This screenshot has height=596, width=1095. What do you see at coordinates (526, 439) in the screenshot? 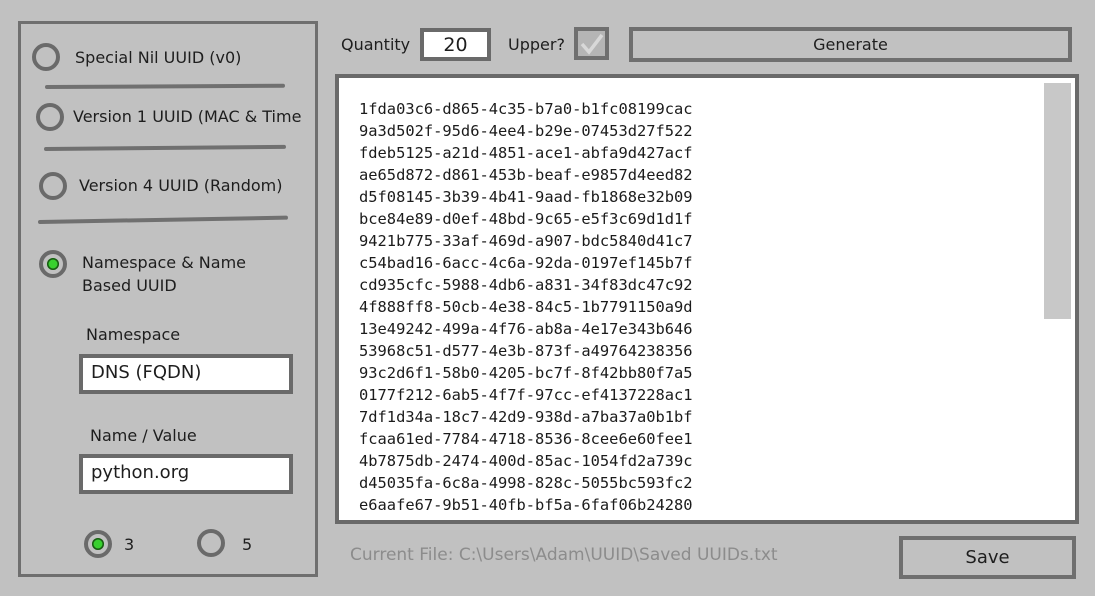
I see `uuid-item: fcaa61ed-7784-4718-8536-8cee6e60fee1` at bounding box center [526, 439].